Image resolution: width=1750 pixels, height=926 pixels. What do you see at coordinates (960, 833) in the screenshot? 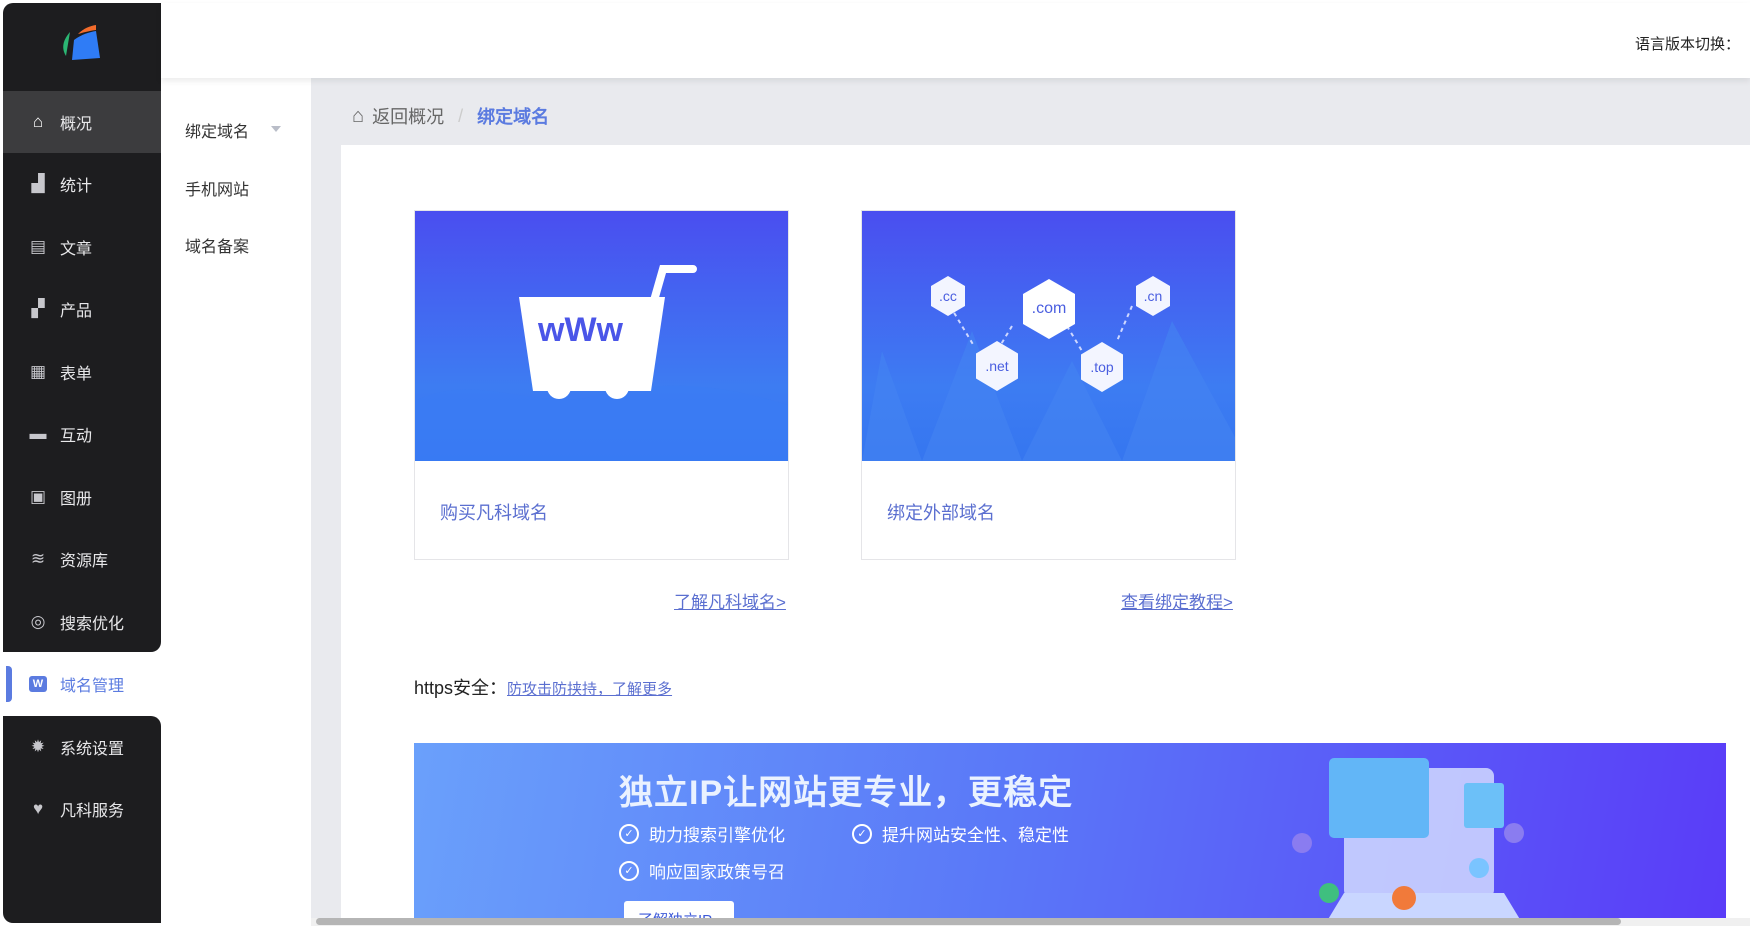
I see `banner-feature: ✓ 提升网站安全性、稳定性` at bounding box center [960, 833].